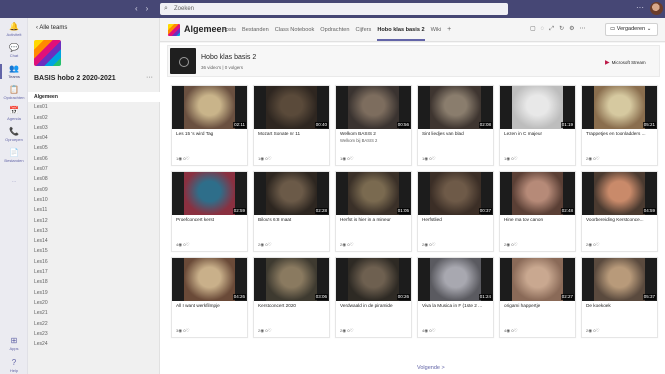 Image resolution: width=665 pixels, height=374 pixels. Describe the element at coordinates (94, 344) in the screenshot. I see `channel-item-les24: Les24` at that location.